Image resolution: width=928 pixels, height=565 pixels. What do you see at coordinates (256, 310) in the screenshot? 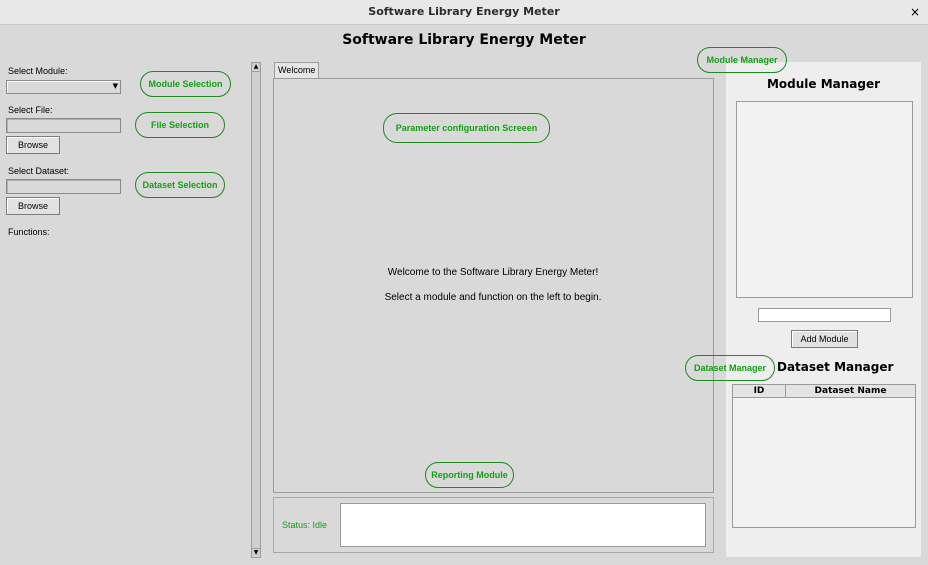
I see `vertical-scrollbar: ▲ ▼` at bounding box center [256, 310].